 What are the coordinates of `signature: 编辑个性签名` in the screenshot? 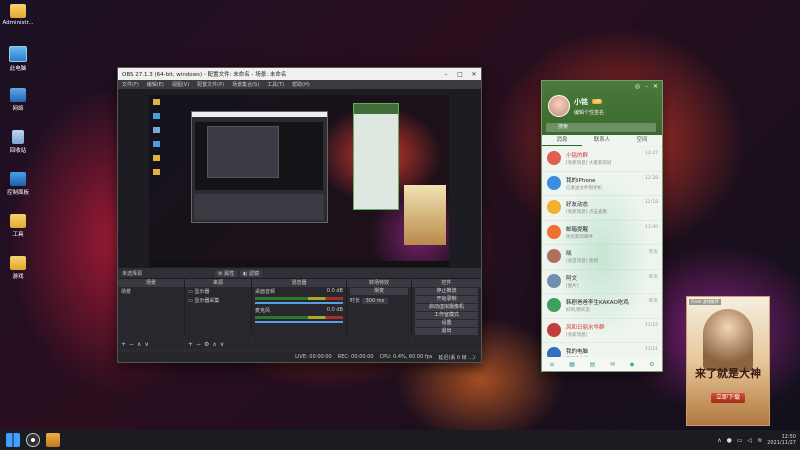 It's located at (589, 112).